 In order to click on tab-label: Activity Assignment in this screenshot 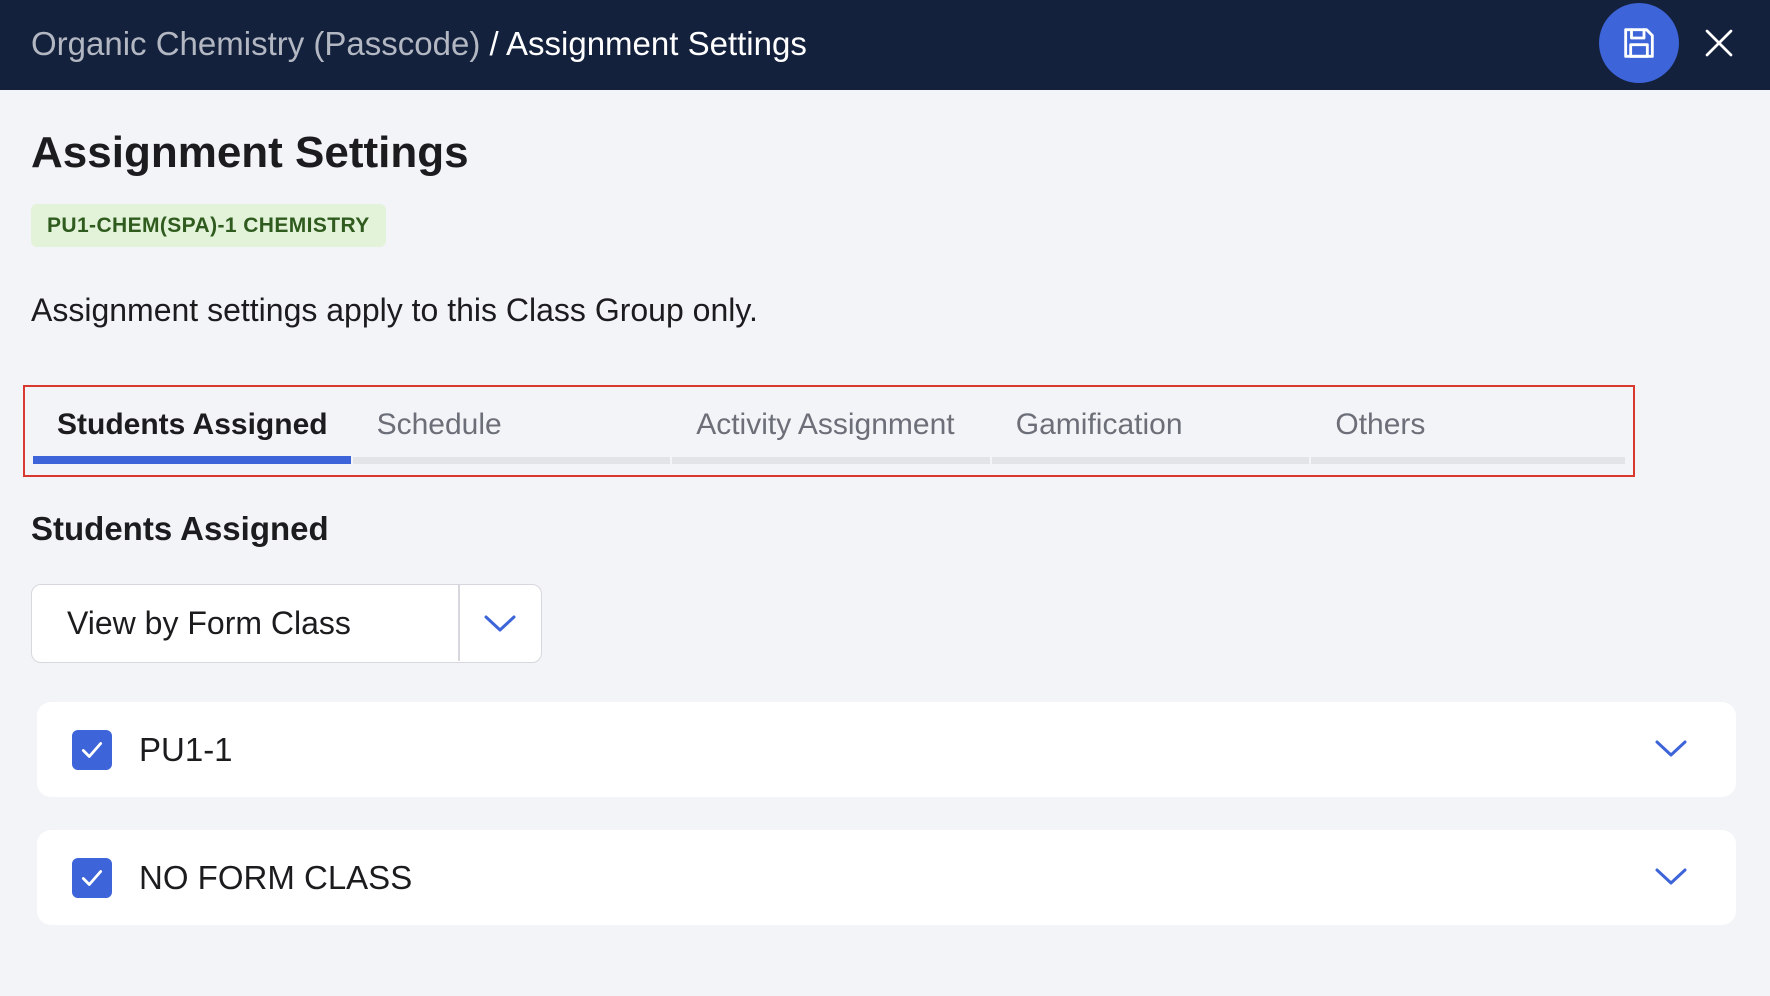, I will do `click(825, 424)`.